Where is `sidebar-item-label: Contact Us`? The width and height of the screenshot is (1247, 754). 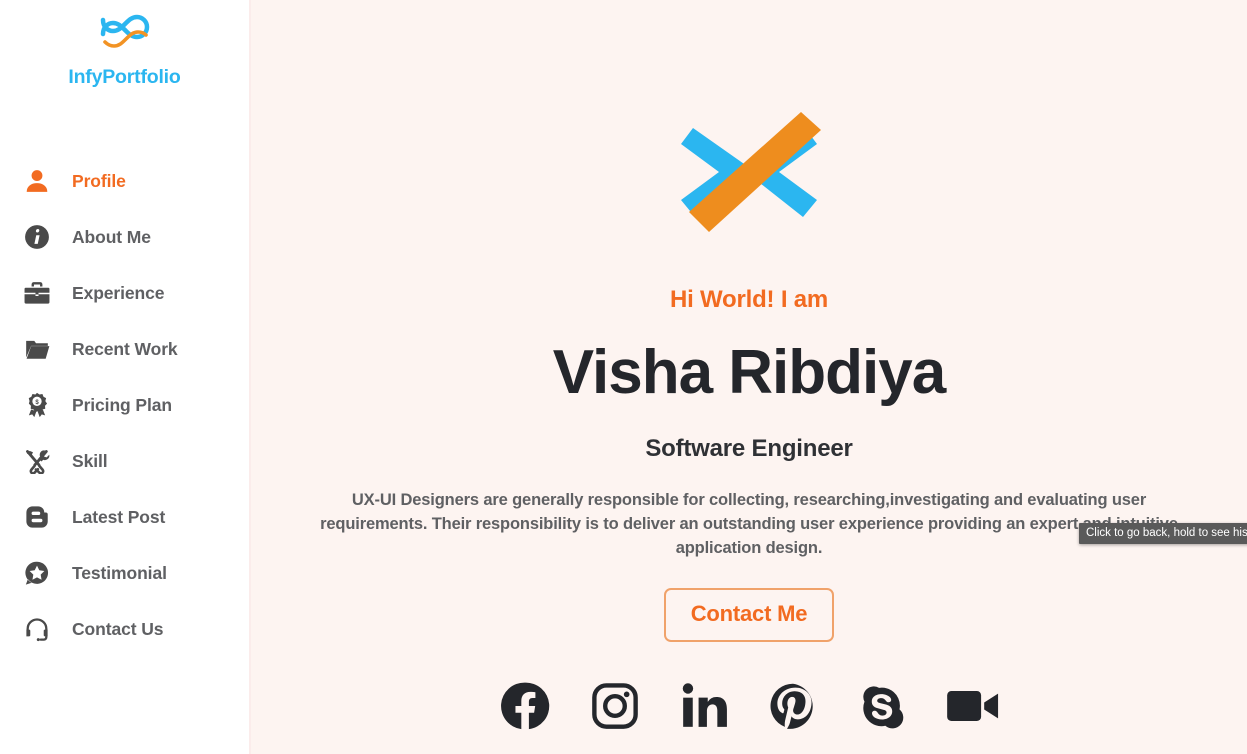 sidebar-item-label: Contact Us is located at coordinates (118, 628).